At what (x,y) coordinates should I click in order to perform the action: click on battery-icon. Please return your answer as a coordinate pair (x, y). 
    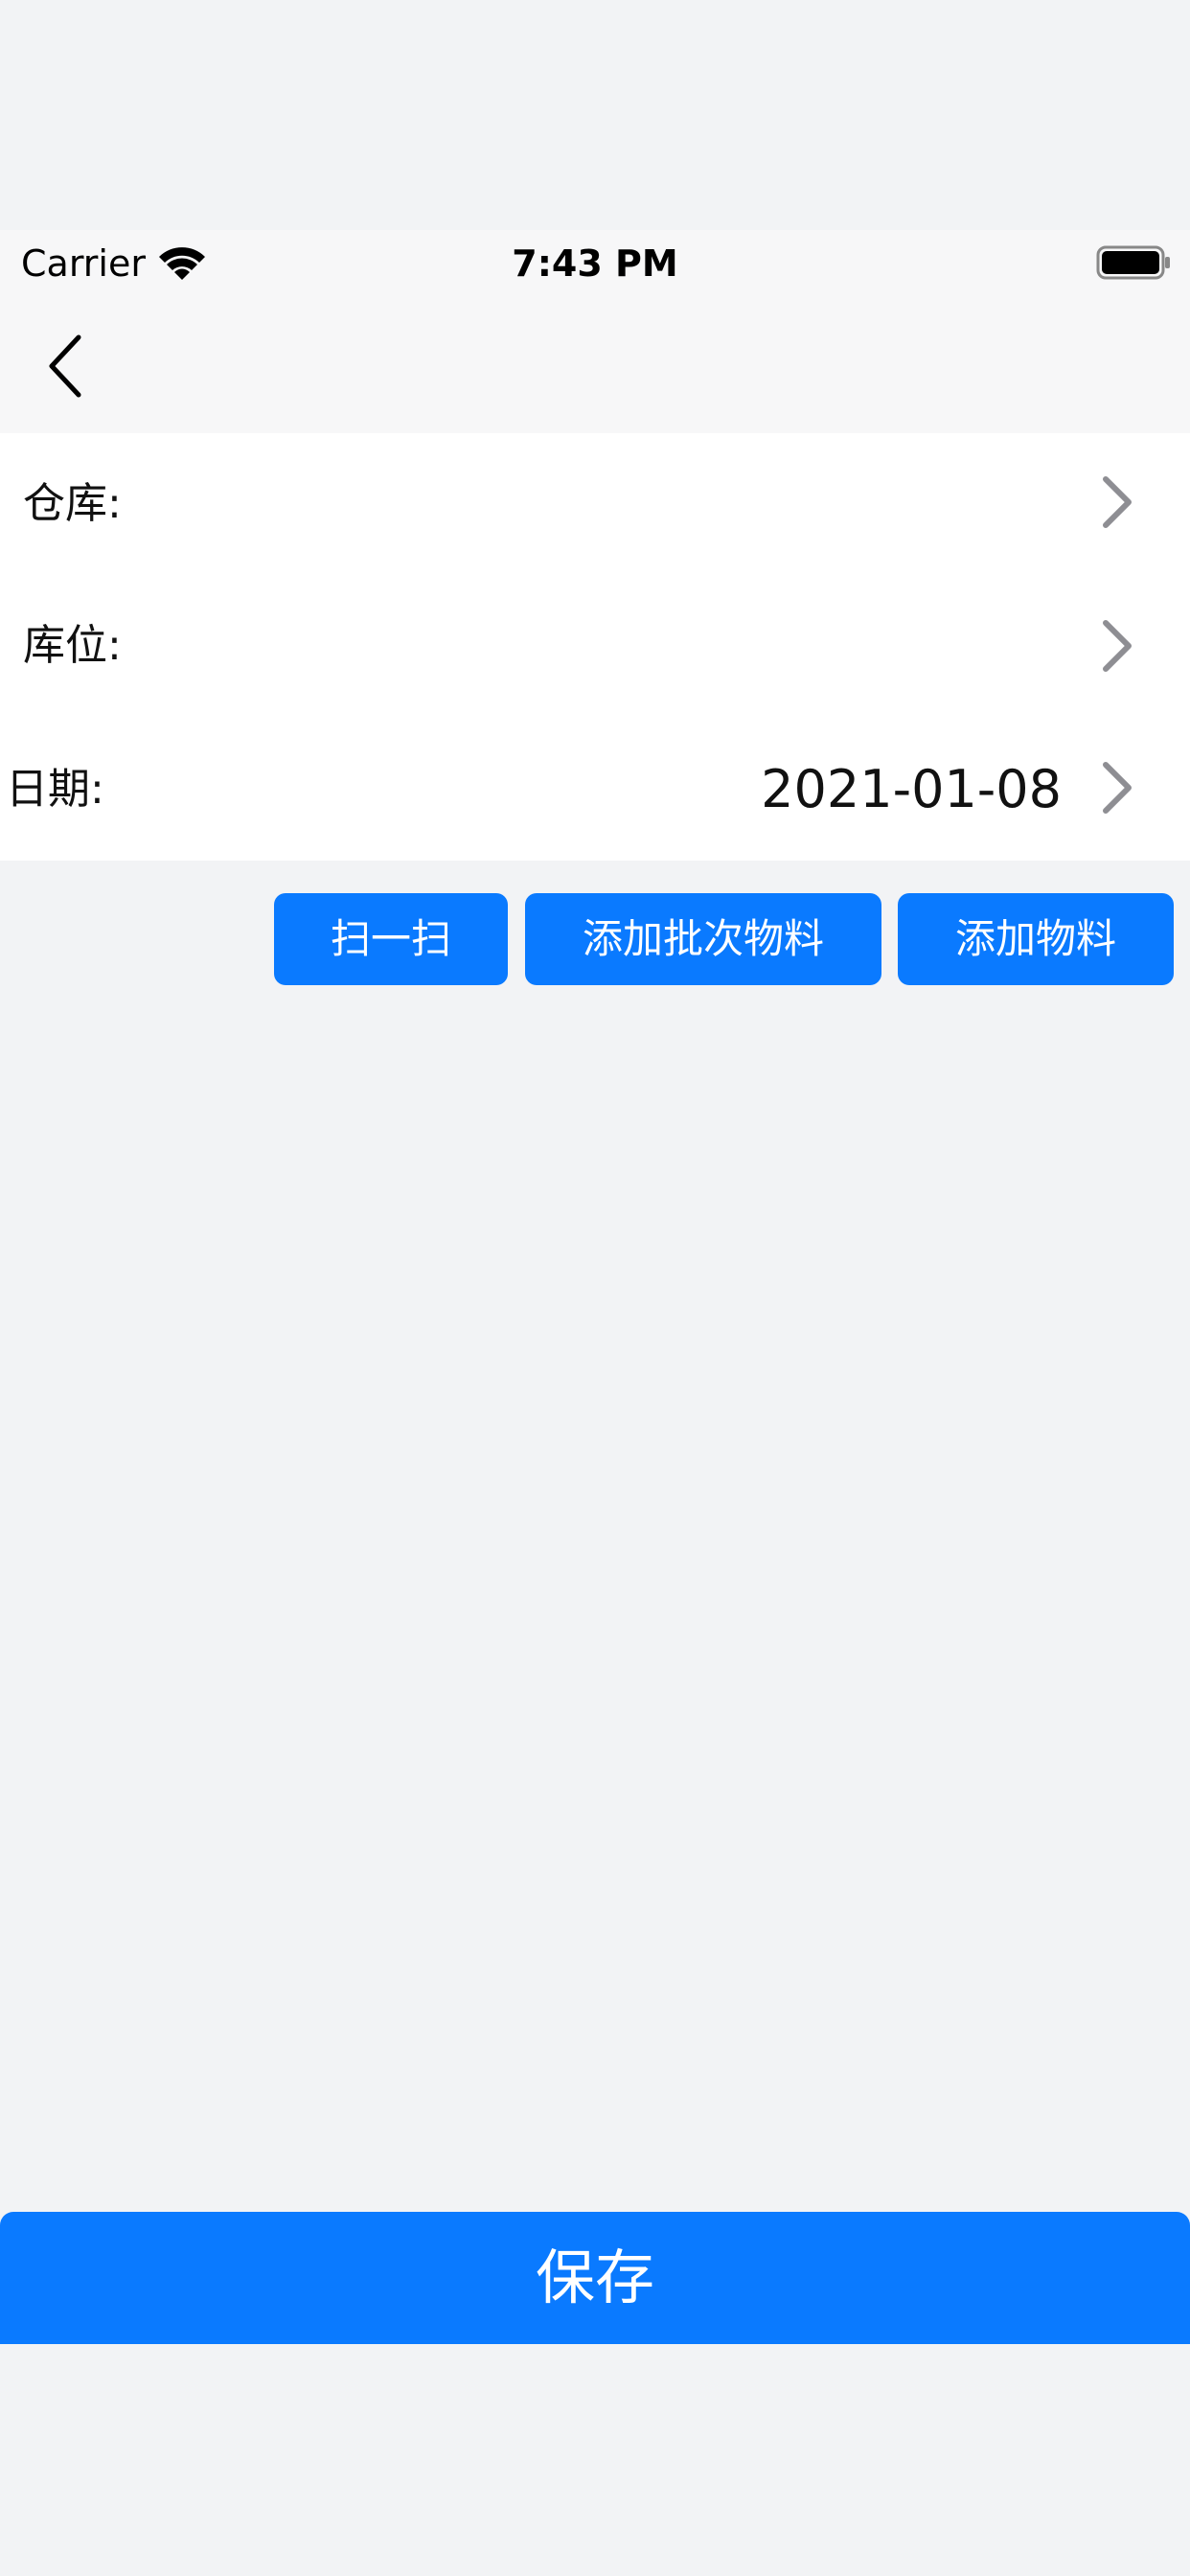
    Looking at the image, I should click on (1133, 262).